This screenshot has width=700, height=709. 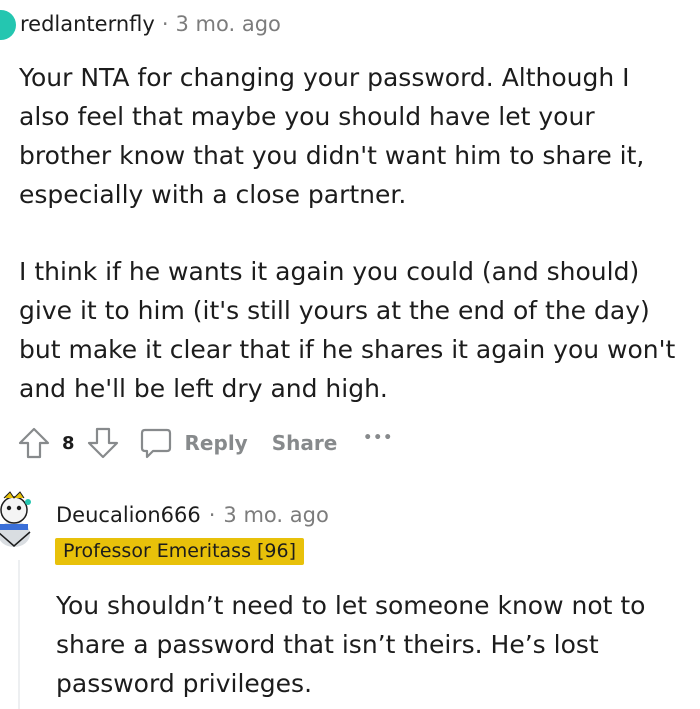 What do you see at coordinates (34, 443) in the screenshot?
I see `upvote-icon` at bounding box center [34, 443].